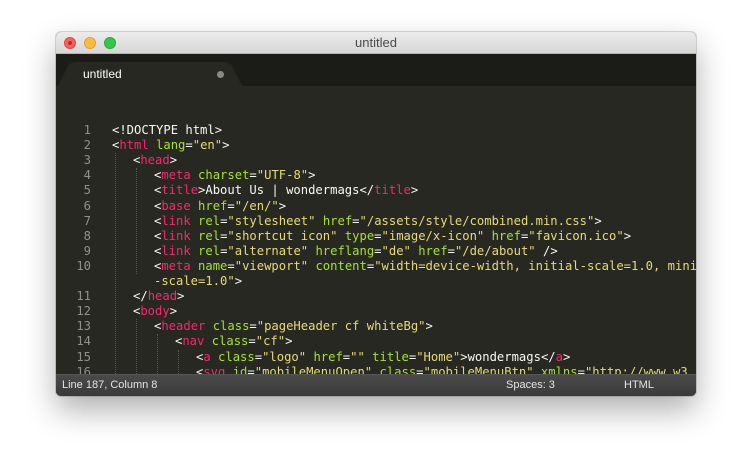 Image resolution: width=752 pixels, height=476 pixels. I want to click on code-token: a, so click(559, 356).